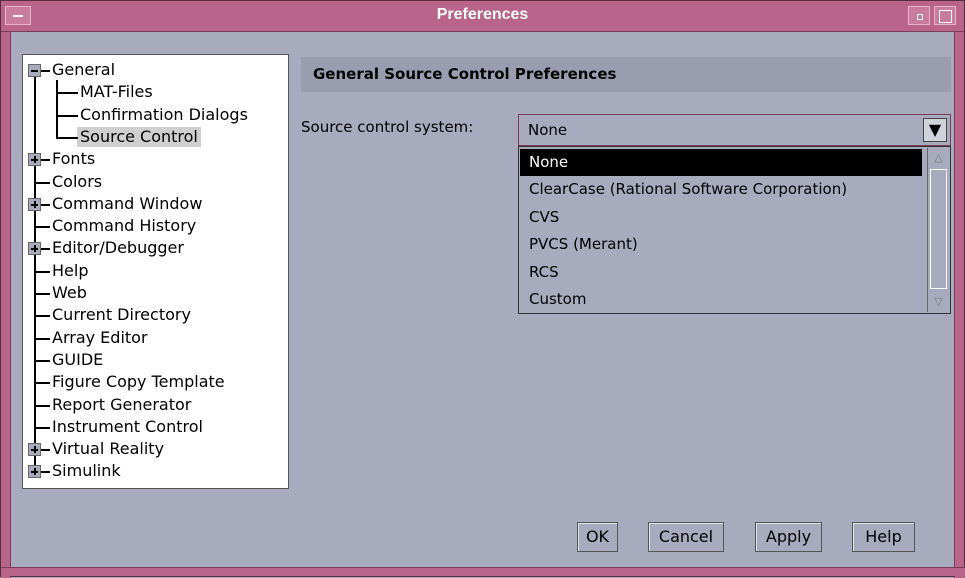 This screenshot has height=578, width=965. I want to click on tree-item: Source Control, so click(139, 136).